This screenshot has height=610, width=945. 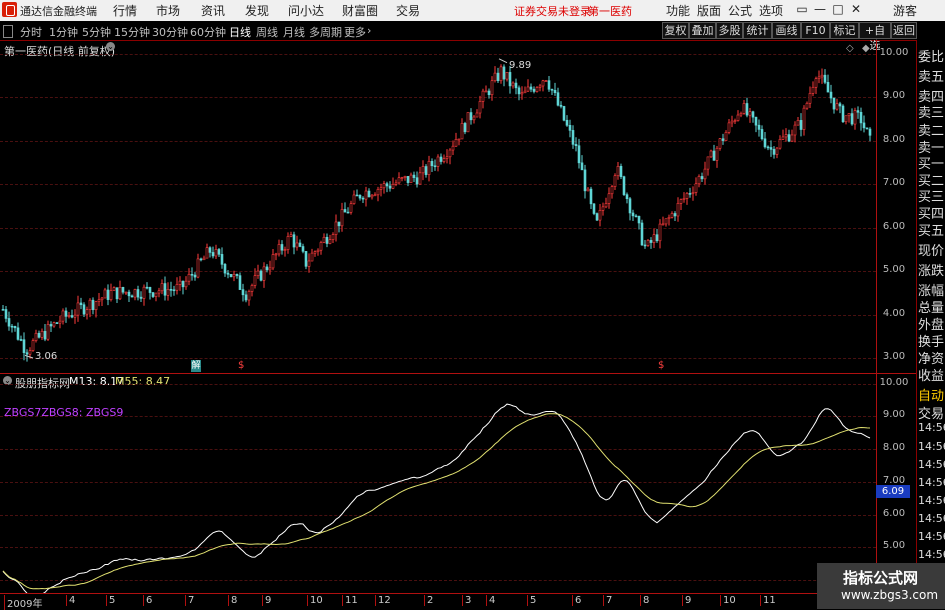 What do you see at coordinates (31, 32) in the screenshot?
I see `period-tab-intraday: 分时` at bounding box center [31, 32].